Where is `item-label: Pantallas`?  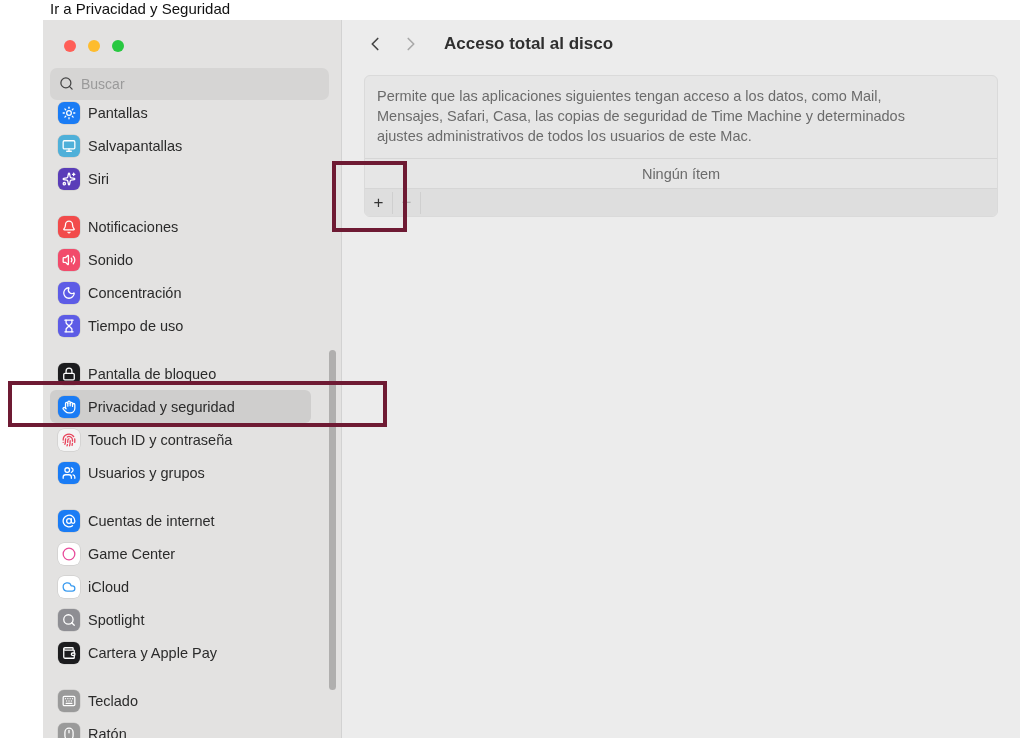 item-label: Pantallas is located at coordinates (118, 112).